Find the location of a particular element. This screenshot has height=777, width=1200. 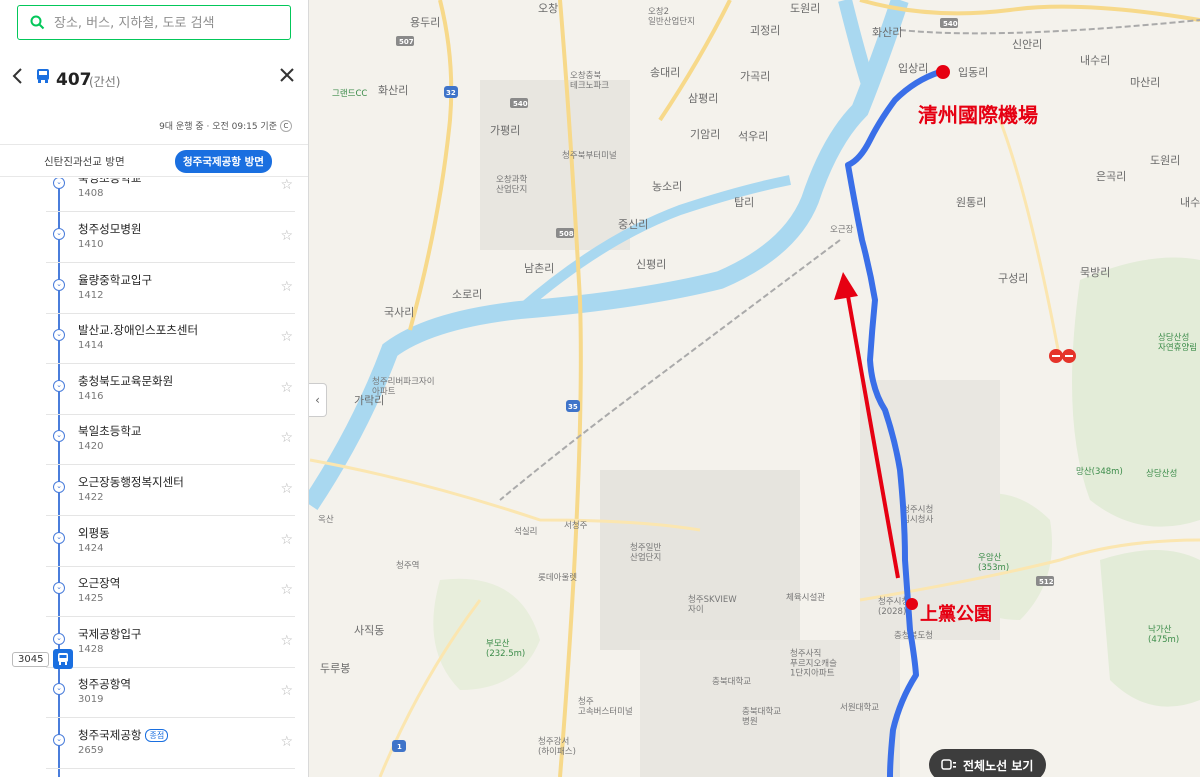

stop-code: 1425 is located at coordinates (91, 598).